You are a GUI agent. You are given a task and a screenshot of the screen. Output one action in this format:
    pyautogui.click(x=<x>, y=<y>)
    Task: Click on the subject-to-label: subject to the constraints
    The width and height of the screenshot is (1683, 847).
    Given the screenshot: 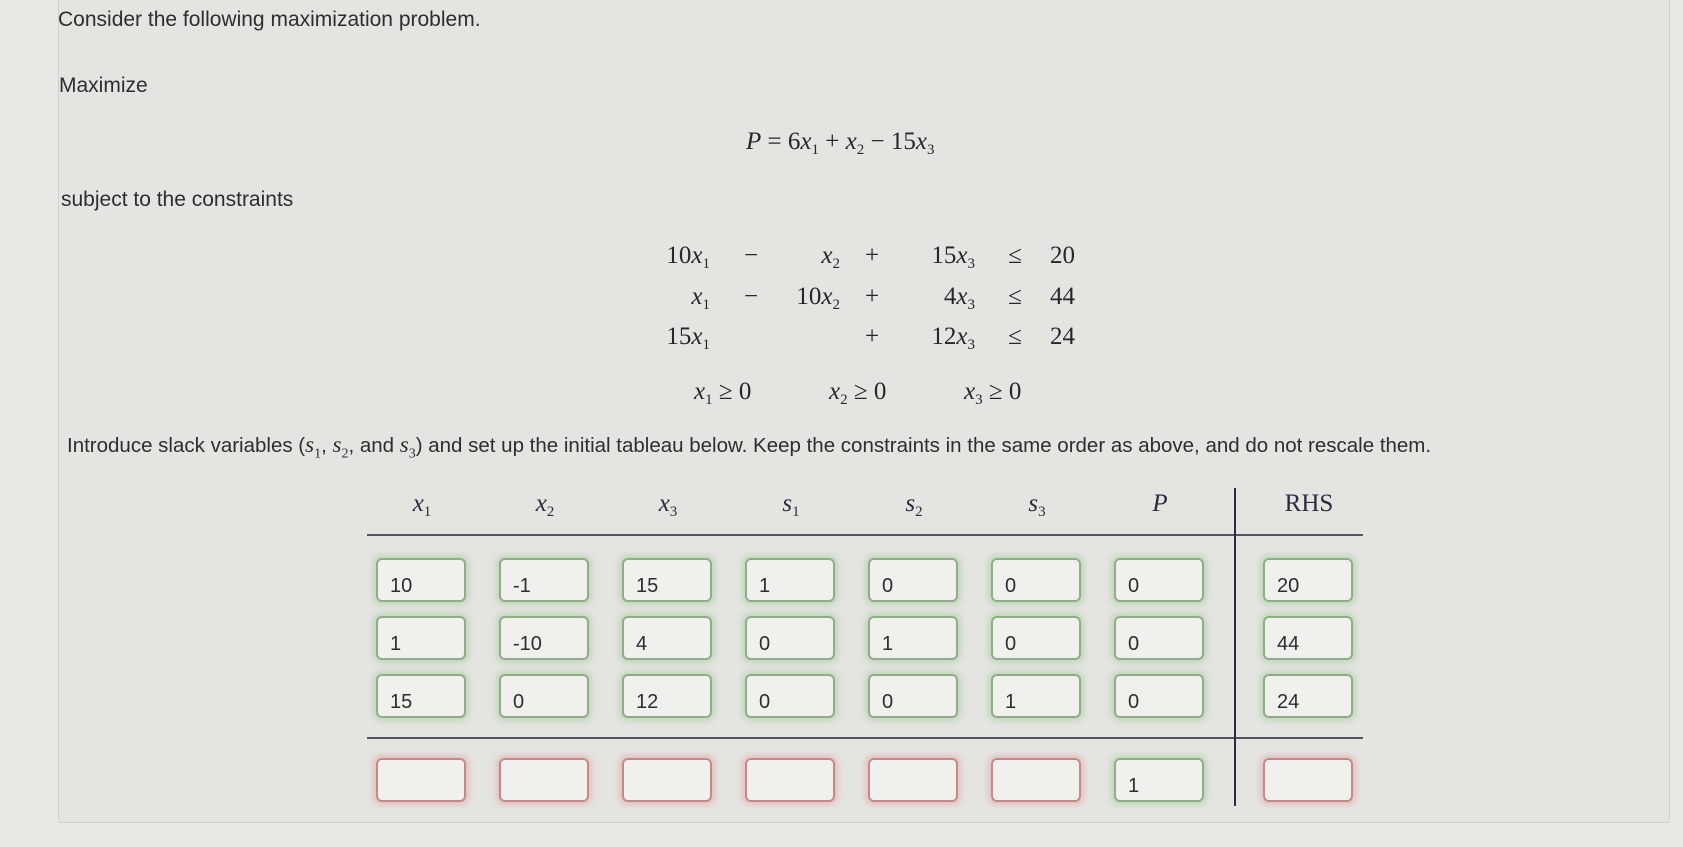 What is the action you would take?
    pyautogui.click(x=177, y=199)
    